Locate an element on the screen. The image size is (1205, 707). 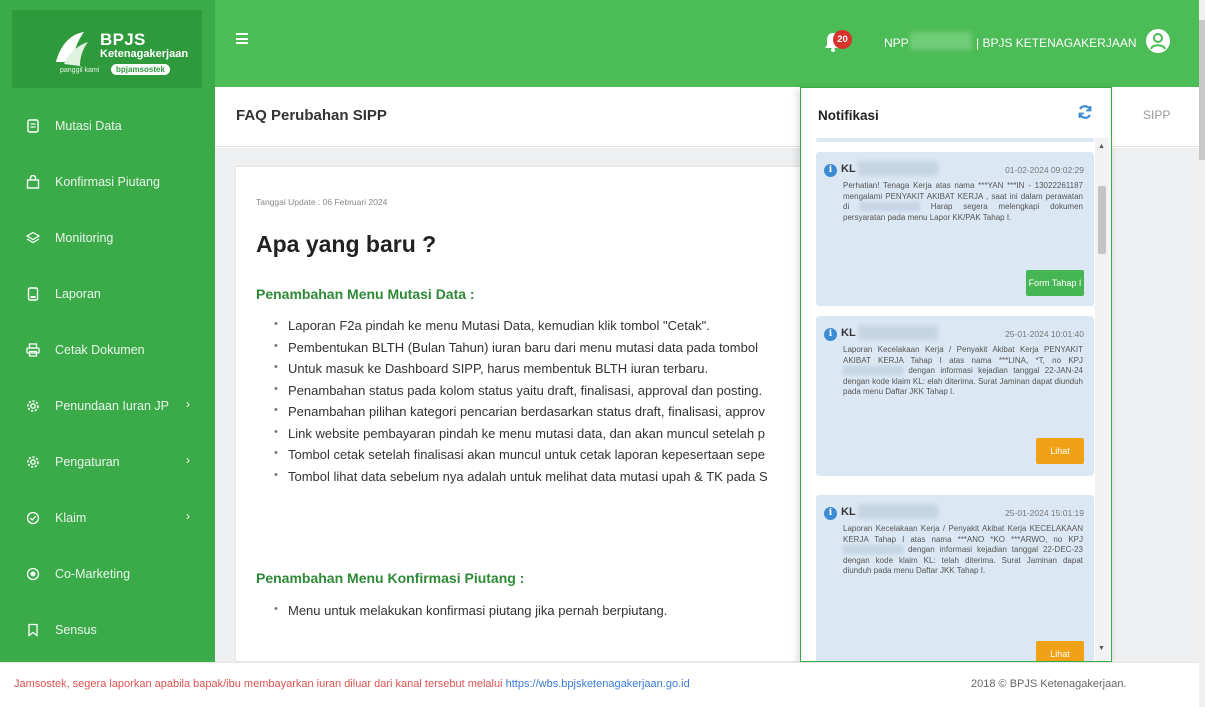
window-scroll-thumb is located at coordinates (1202, 90).